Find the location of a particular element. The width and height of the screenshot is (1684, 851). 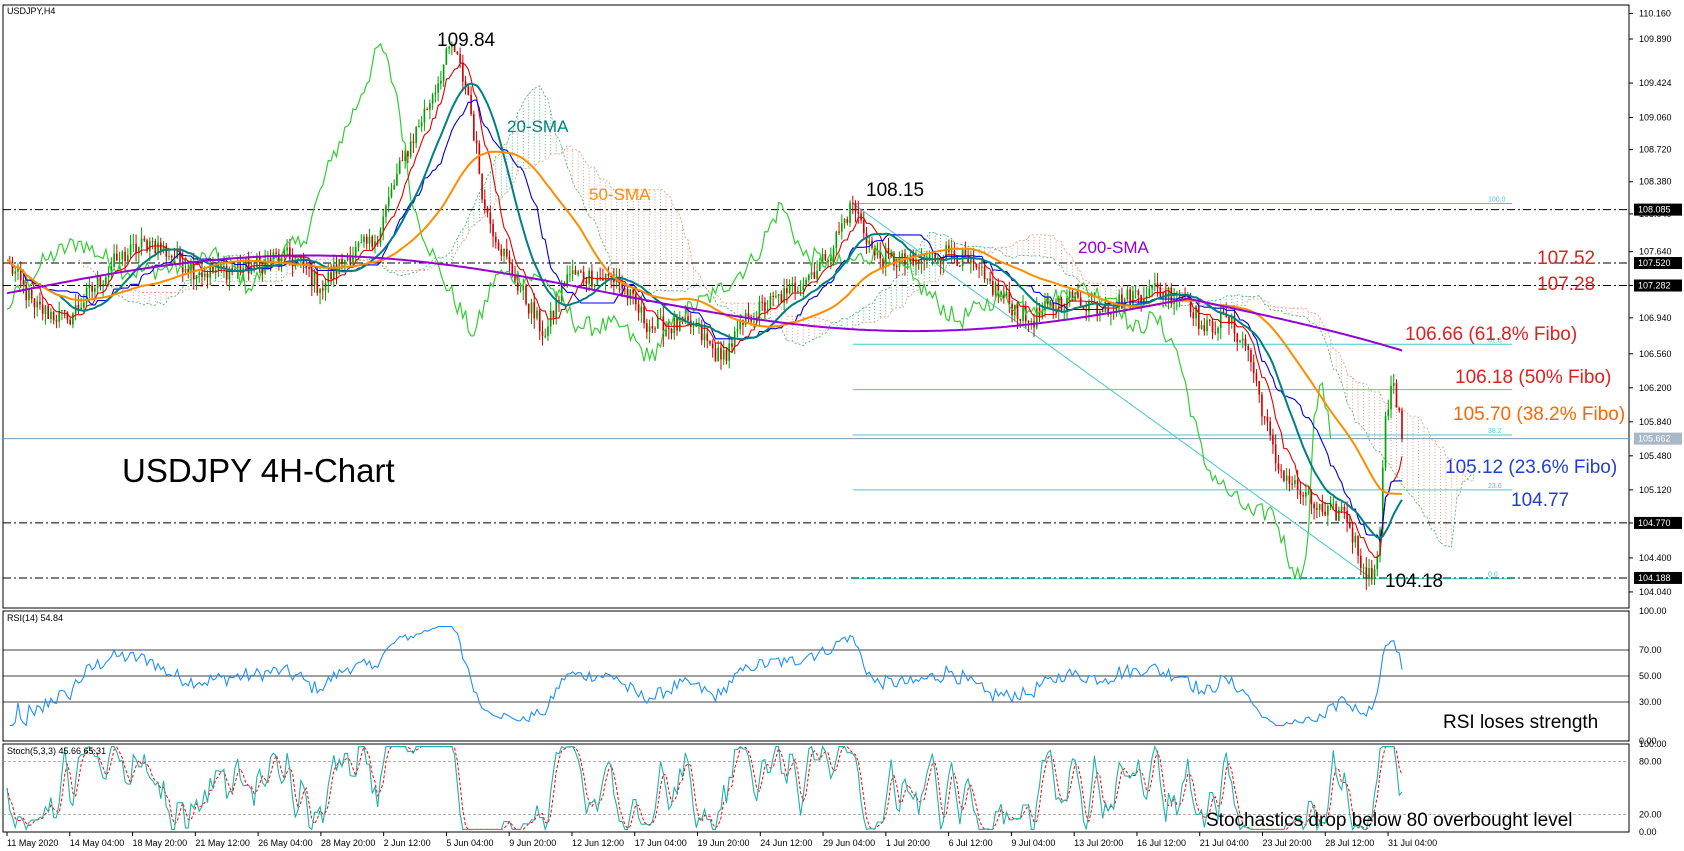

time-tick-label: 9 Jul 04:00 is located at coordinates (1033, 843).